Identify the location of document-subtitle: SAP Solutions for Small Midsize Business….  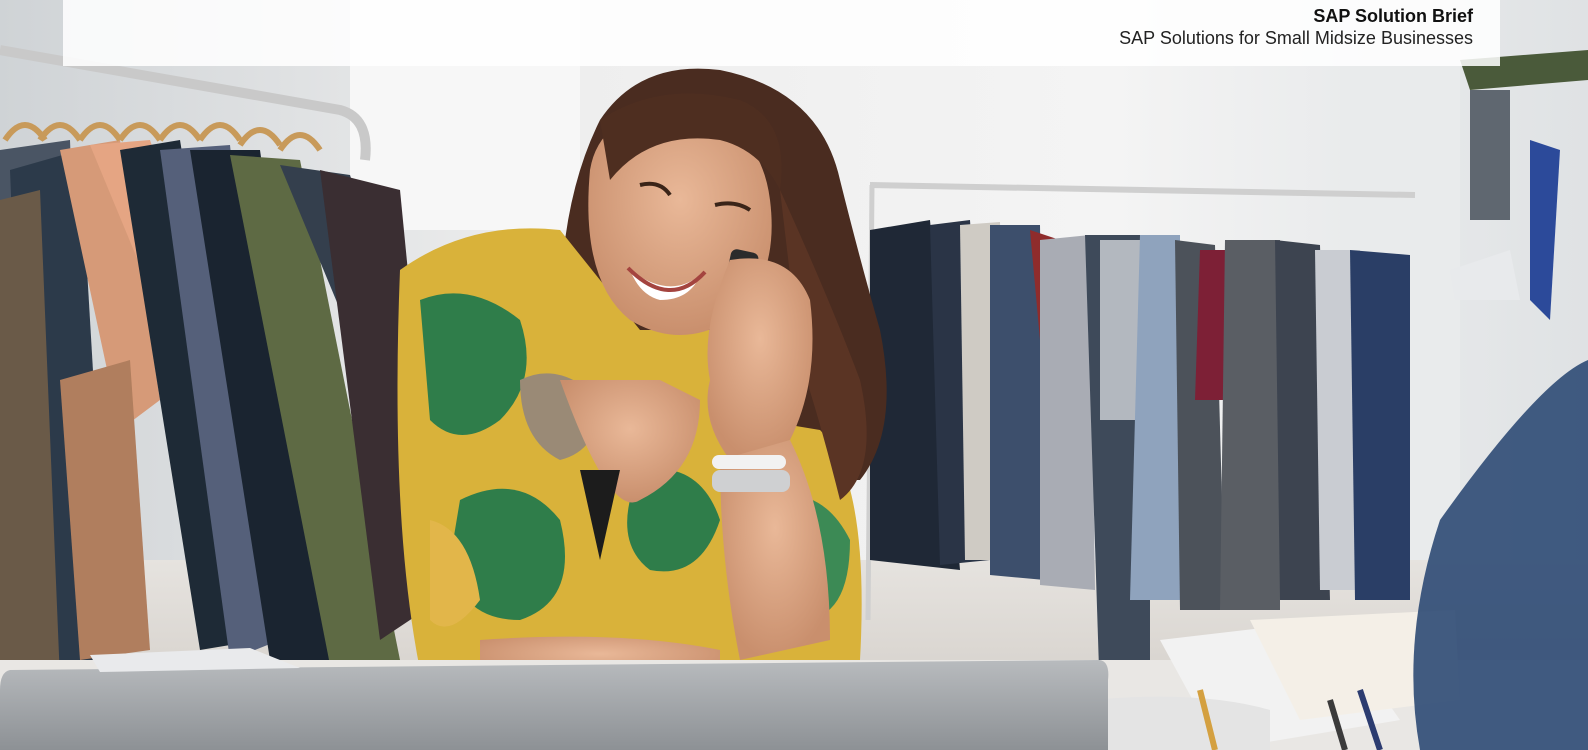
(1296, 38).